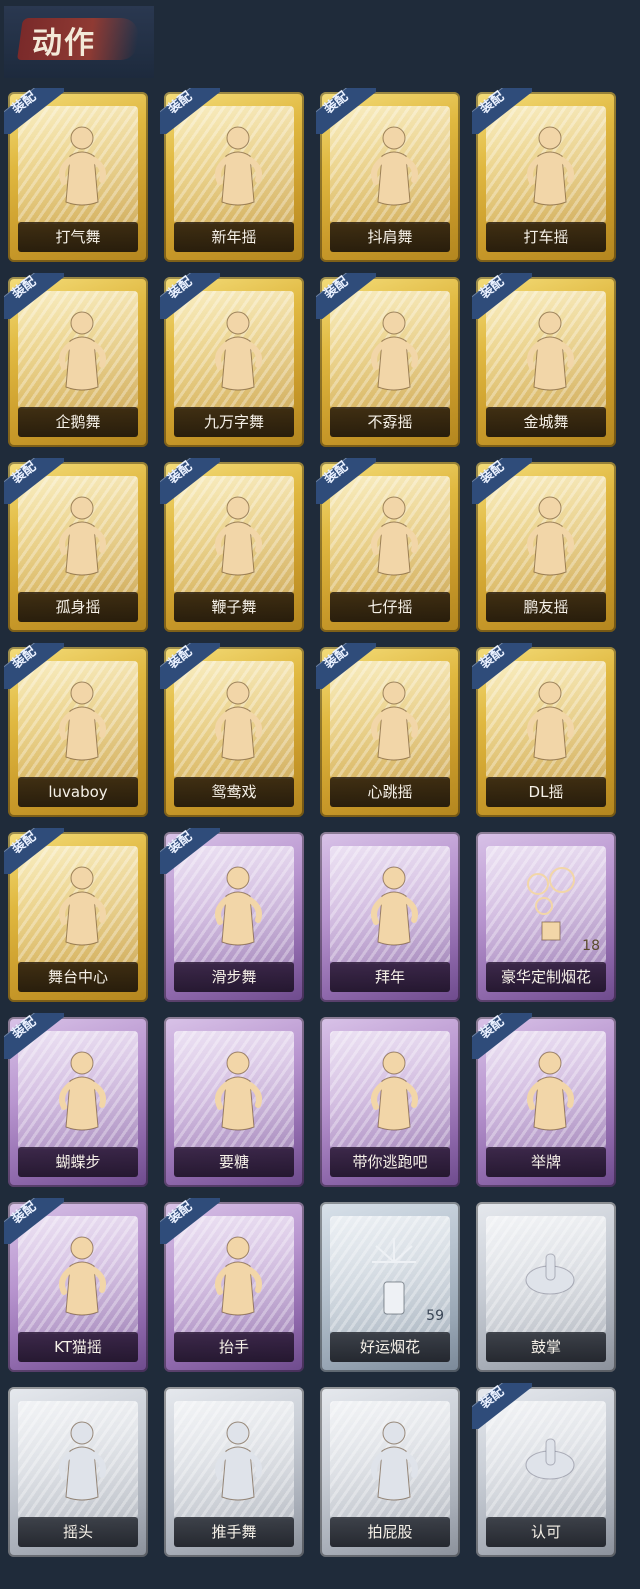 The image size is (640, 1589). I want to click on card-label-bar: 舞台中心, so click(78, 977).